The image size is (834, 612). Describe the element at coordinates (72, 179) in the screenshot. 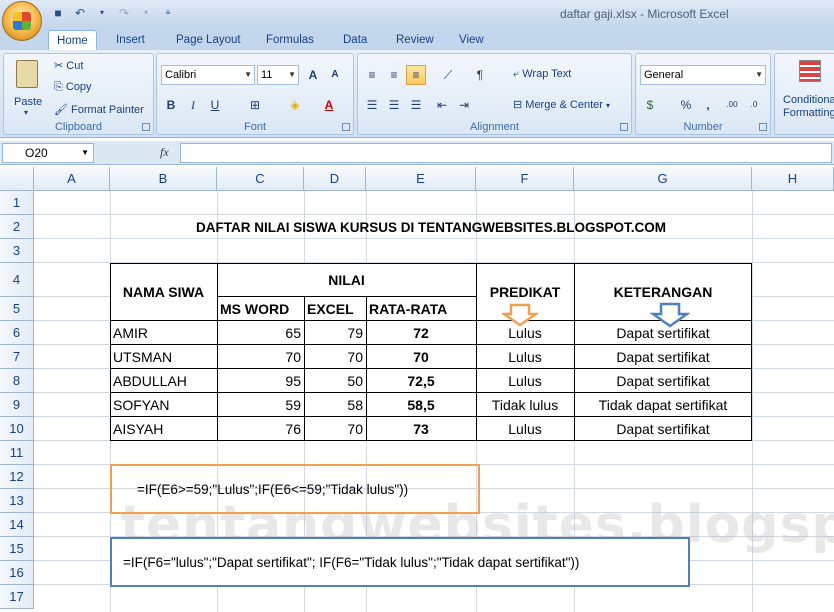

I see `column-header: A` at that location.